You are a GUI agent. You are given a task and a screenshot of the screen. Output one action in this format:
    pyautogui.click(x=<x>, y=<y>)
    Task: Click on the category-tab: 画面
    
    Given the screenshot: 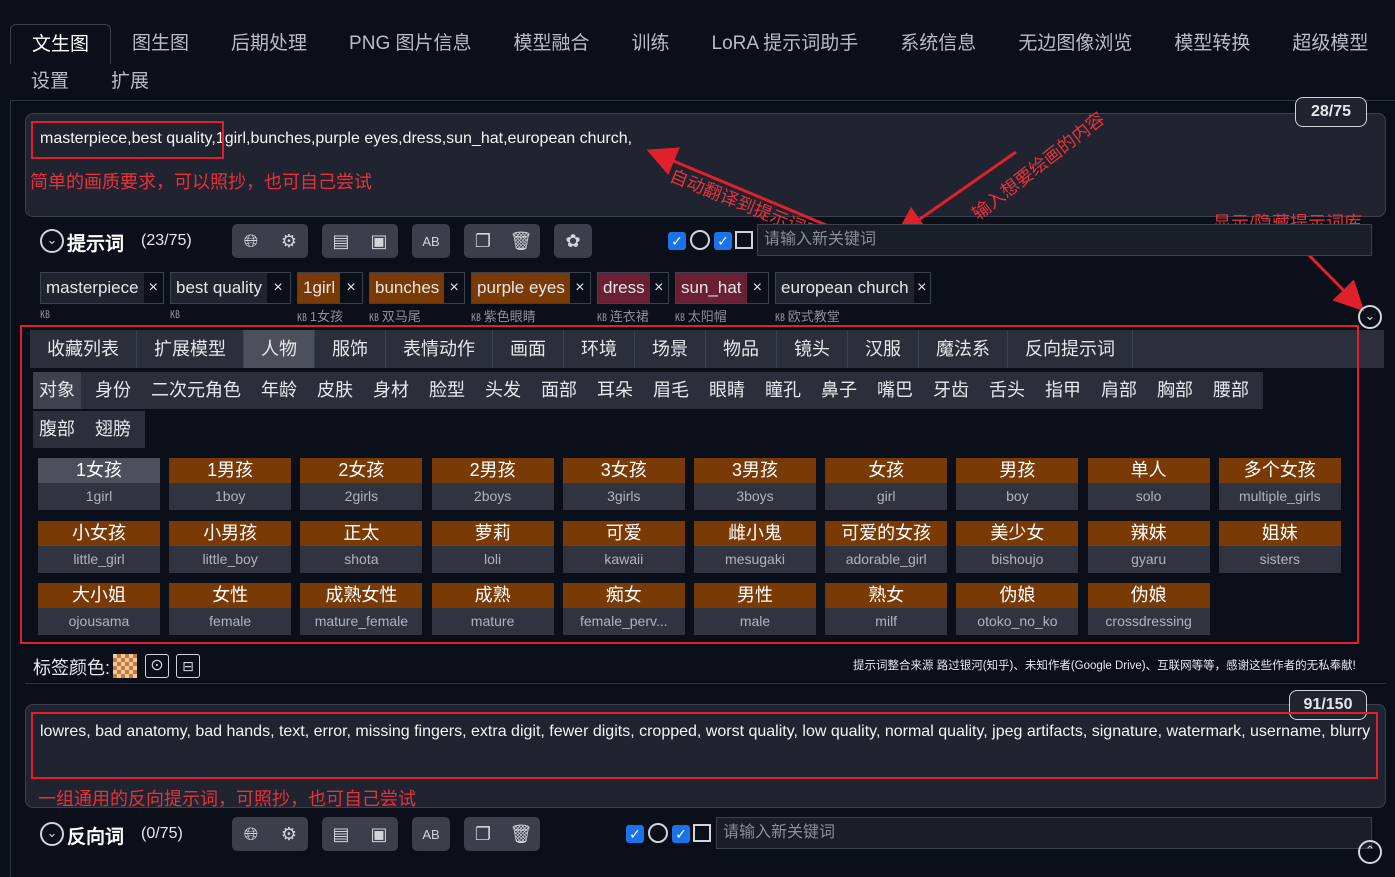 What is the action you would take?
    pyautogui.click(x=528, y=349)
    